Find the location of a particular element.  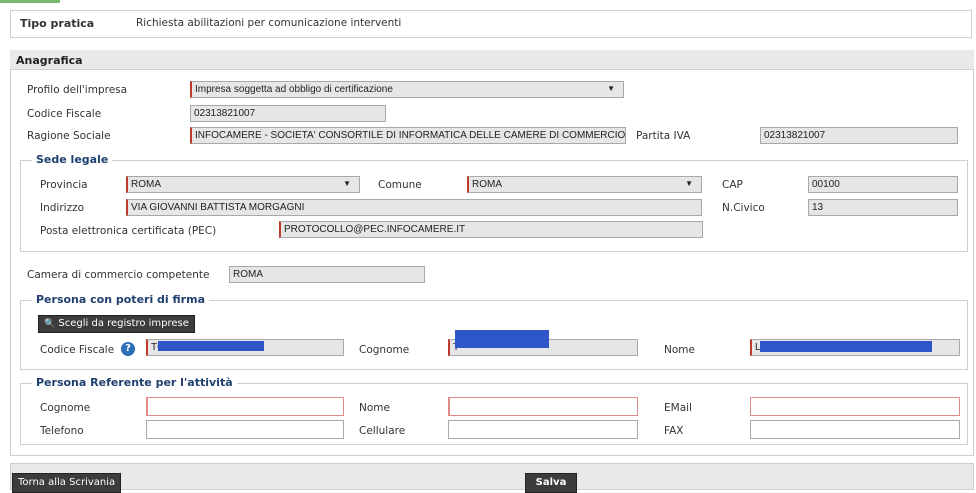

ref-fax-label: FAX is located at coordinates (674, 431).